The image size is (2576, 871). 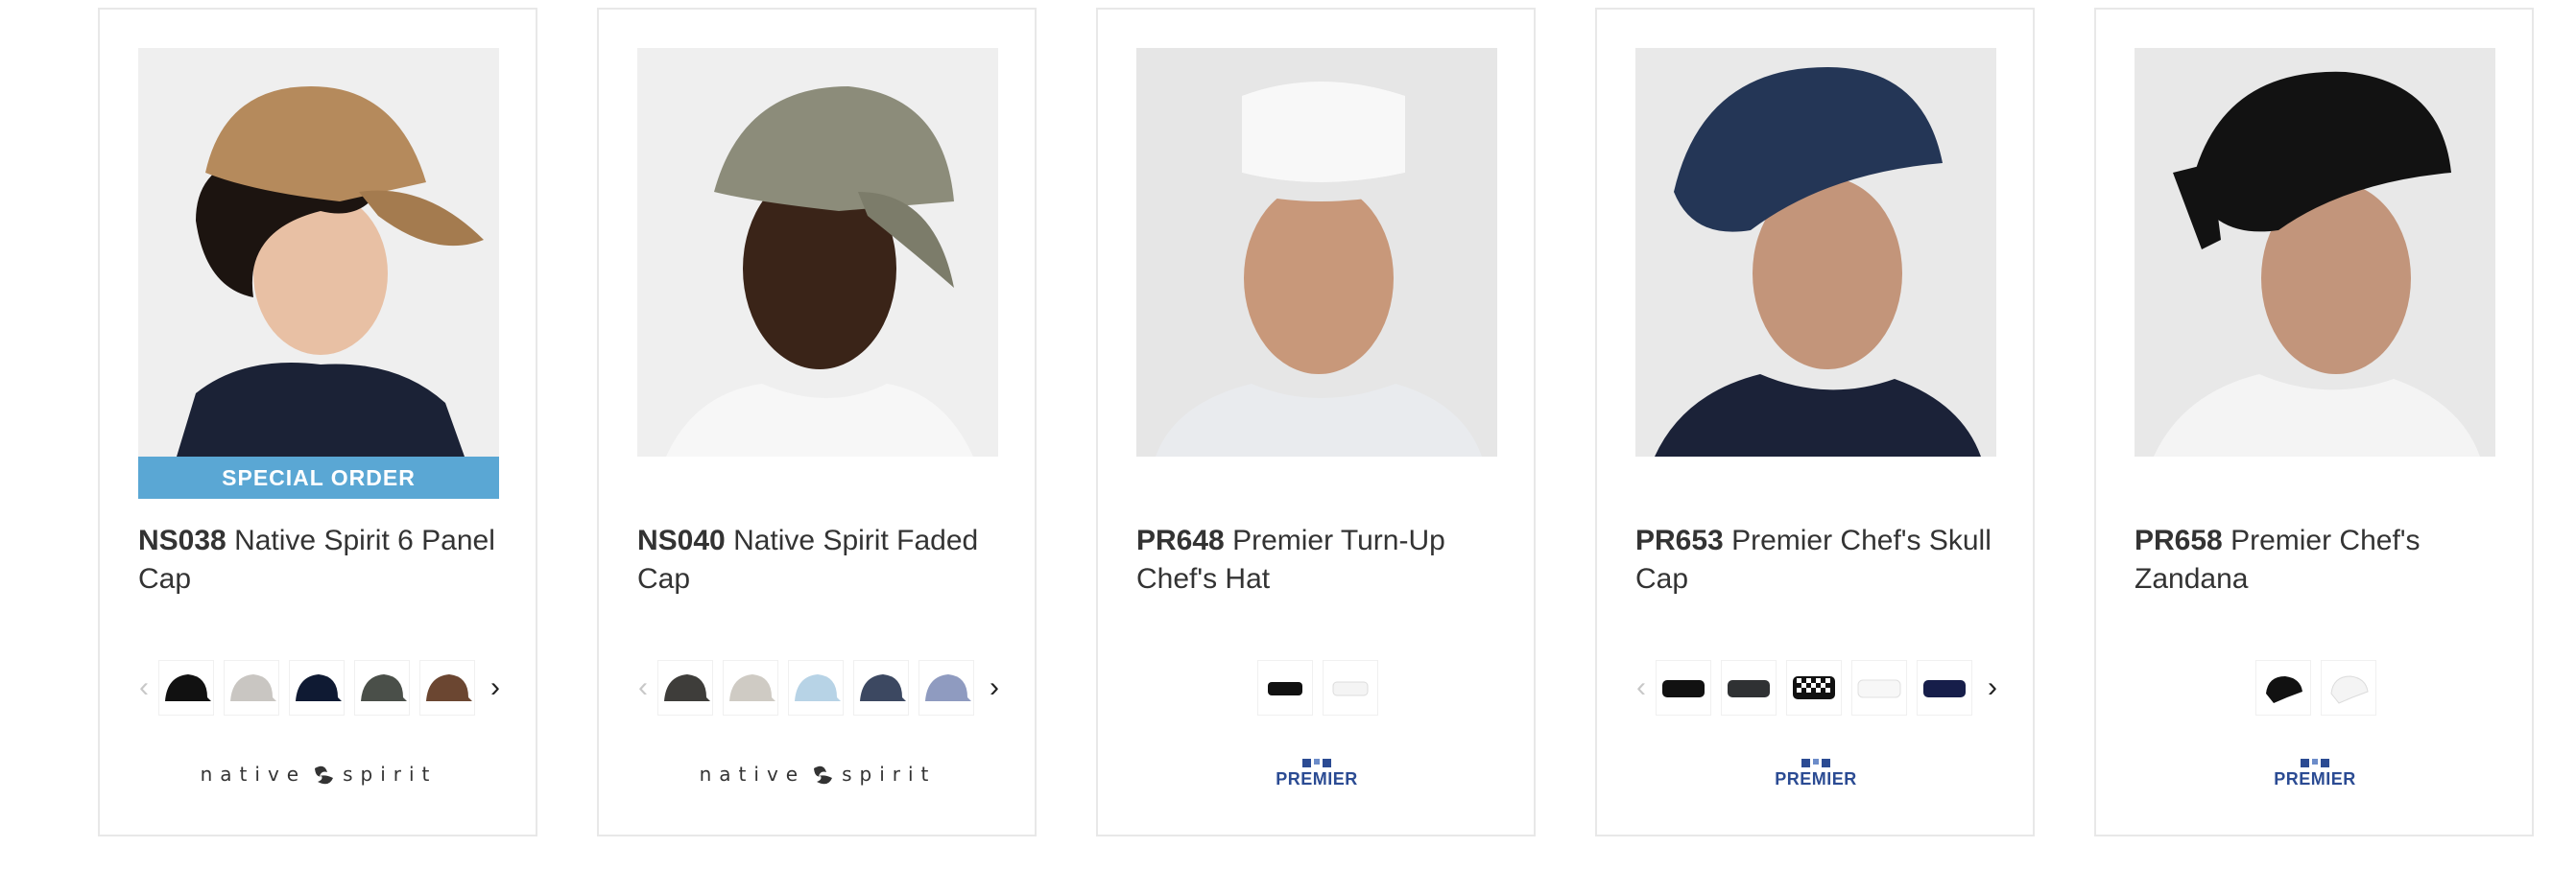 I want to click on product-code: NS038, so click(x=182, y=540).